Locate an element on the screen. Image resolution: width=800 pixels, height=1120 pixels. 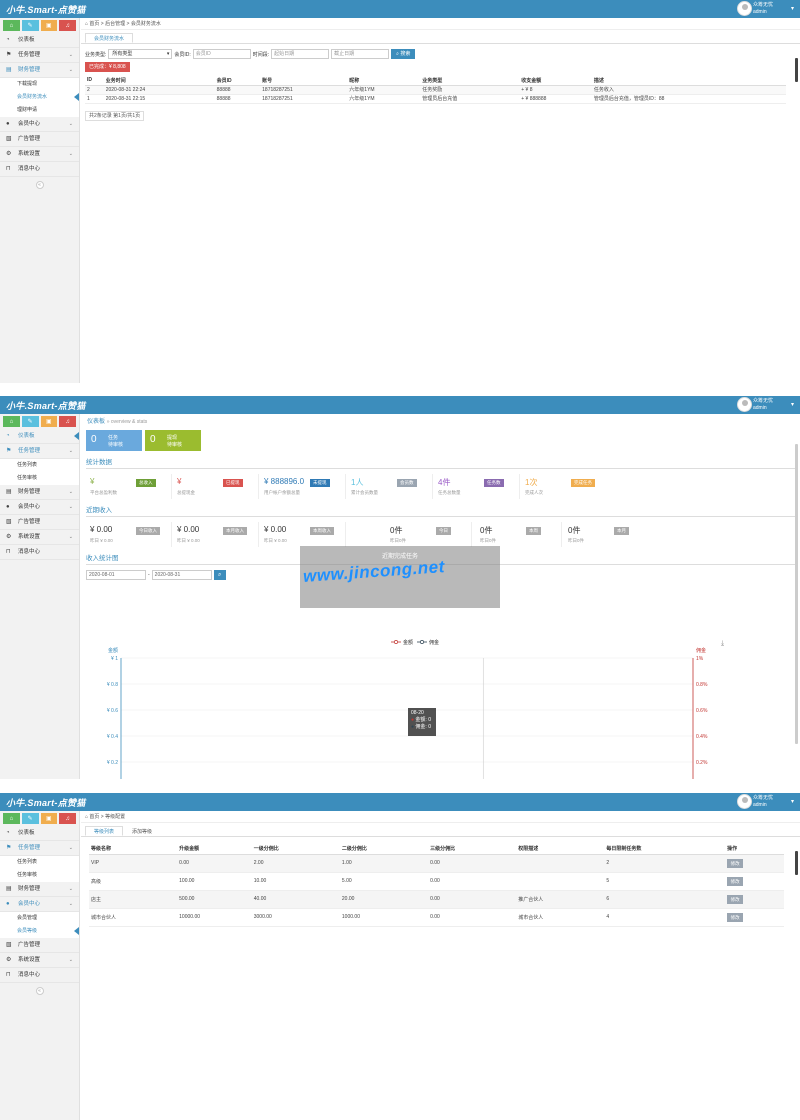
col-header: 业务类型 is located at coordinates (470, 81).